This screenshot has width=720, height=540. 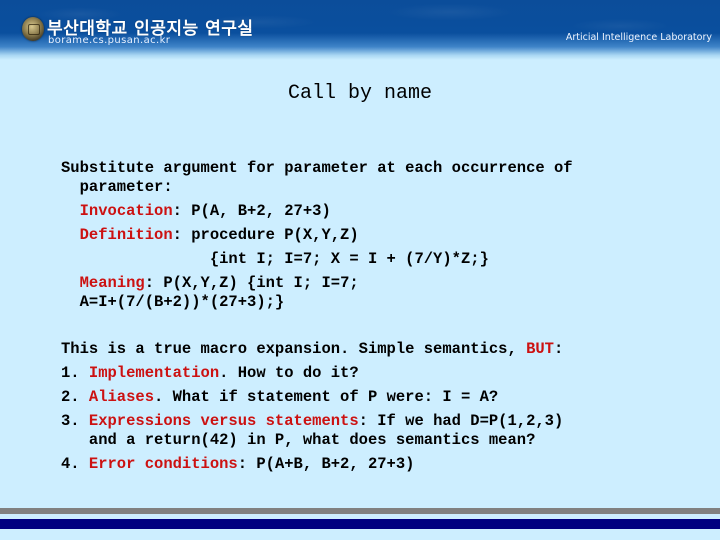 What do you see at coordinates (360, 93) in the screenshot?
I see `slide-title: Call by name` at bounding box center [360, 93].